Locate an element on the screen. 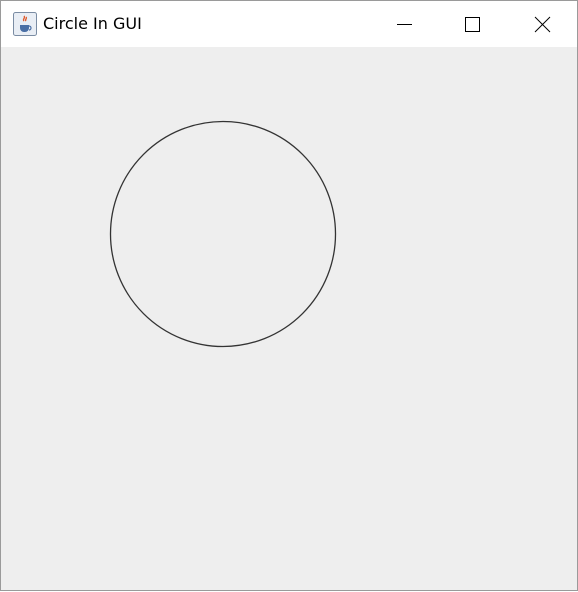  java-coffee-cup-icon is located at coordinates (25, 24).